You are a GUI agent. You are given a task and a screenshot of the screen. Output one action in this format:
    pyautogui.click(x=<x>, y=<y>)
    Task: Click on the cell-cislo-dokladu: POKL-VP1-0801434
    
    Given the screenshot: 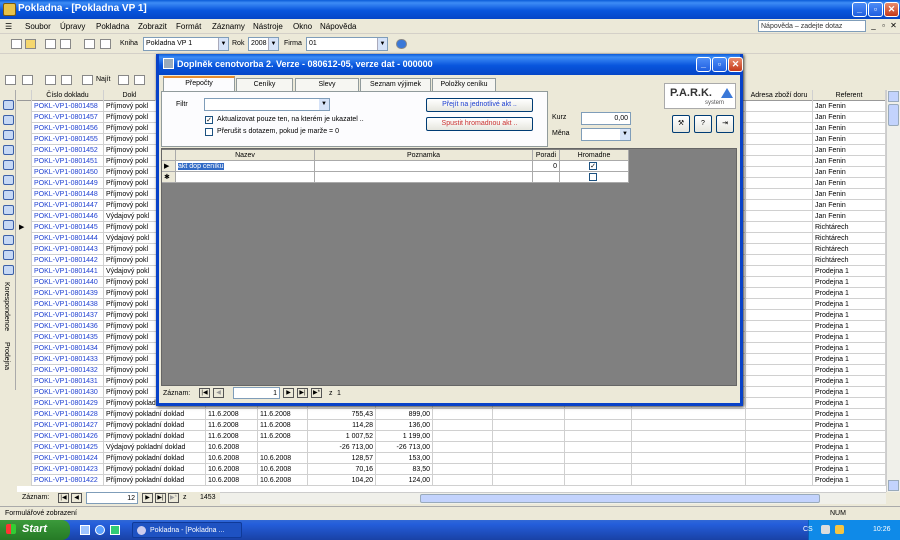 What is the action you would take?
    pyautogui.click(x=68, y=348)
    